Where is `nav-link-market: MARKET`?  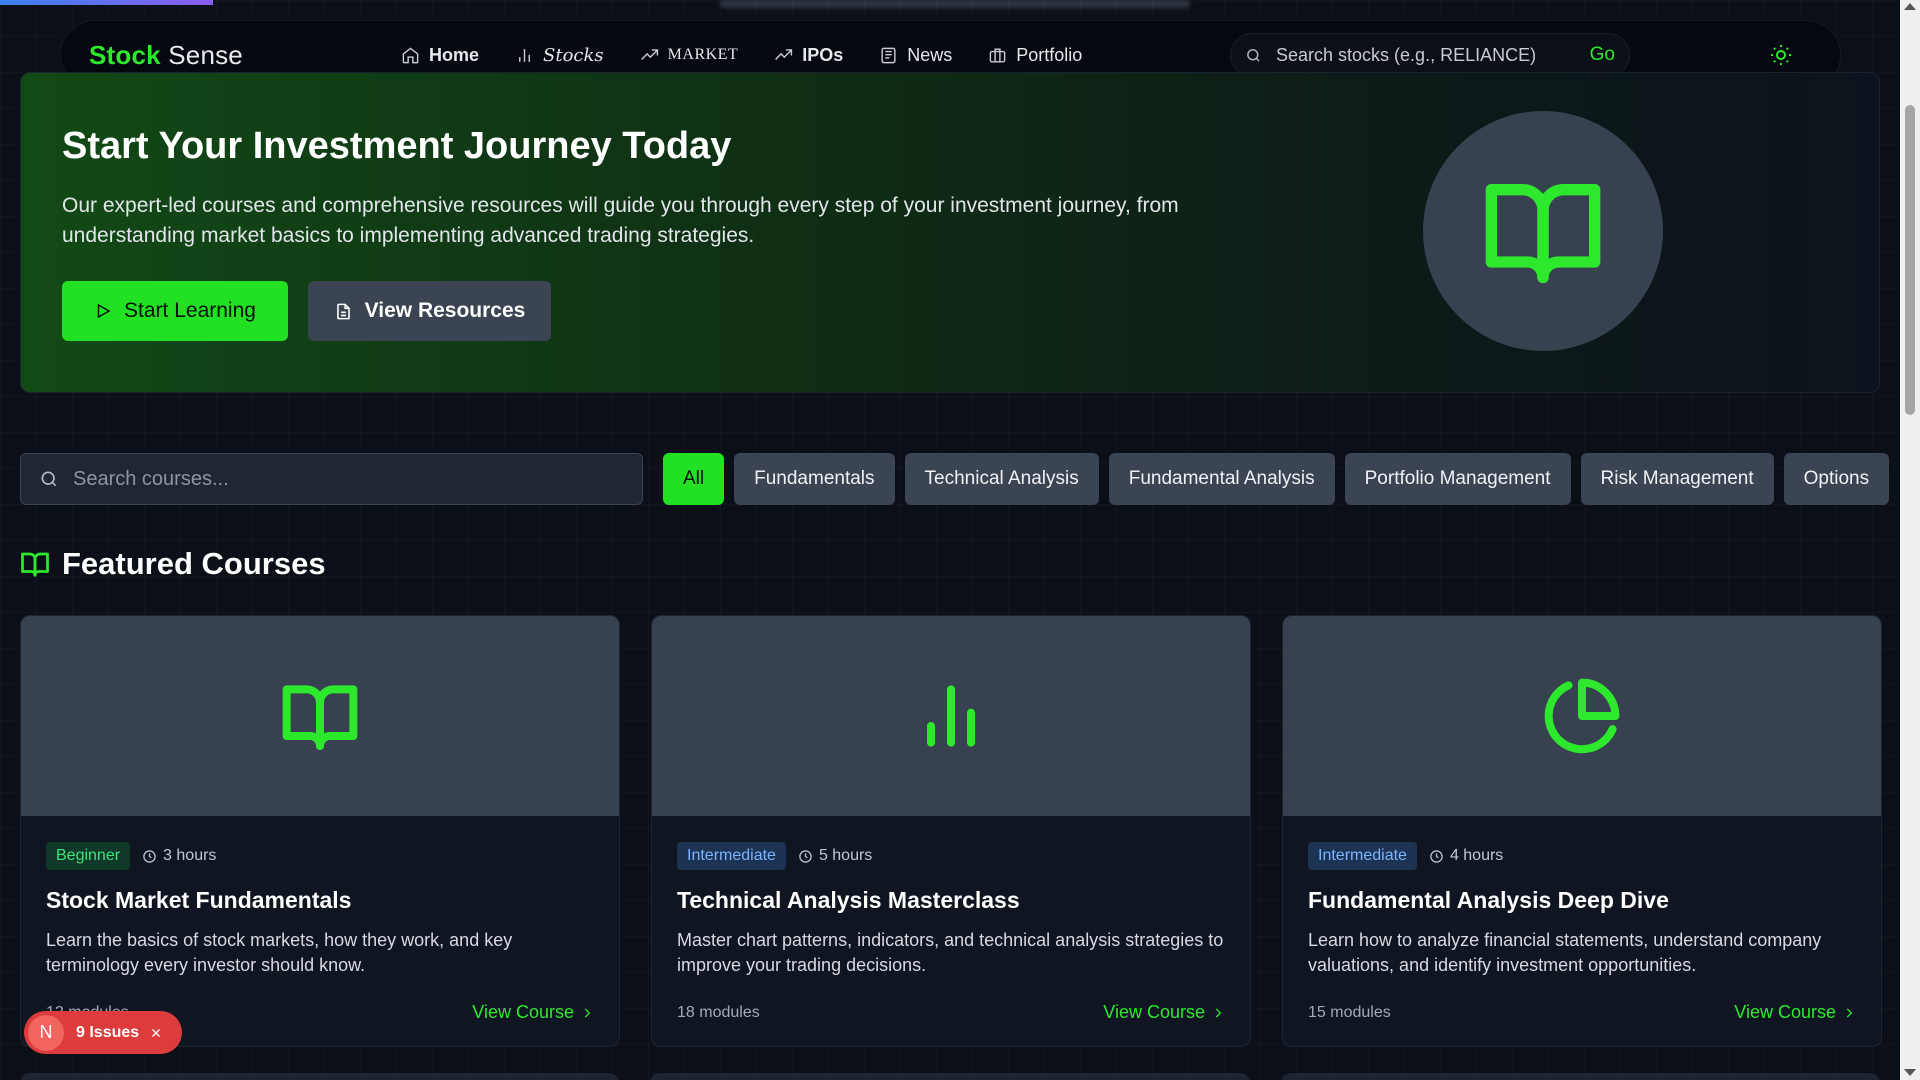 nav-link-market: MARKET is located at coordinates (689, 55).